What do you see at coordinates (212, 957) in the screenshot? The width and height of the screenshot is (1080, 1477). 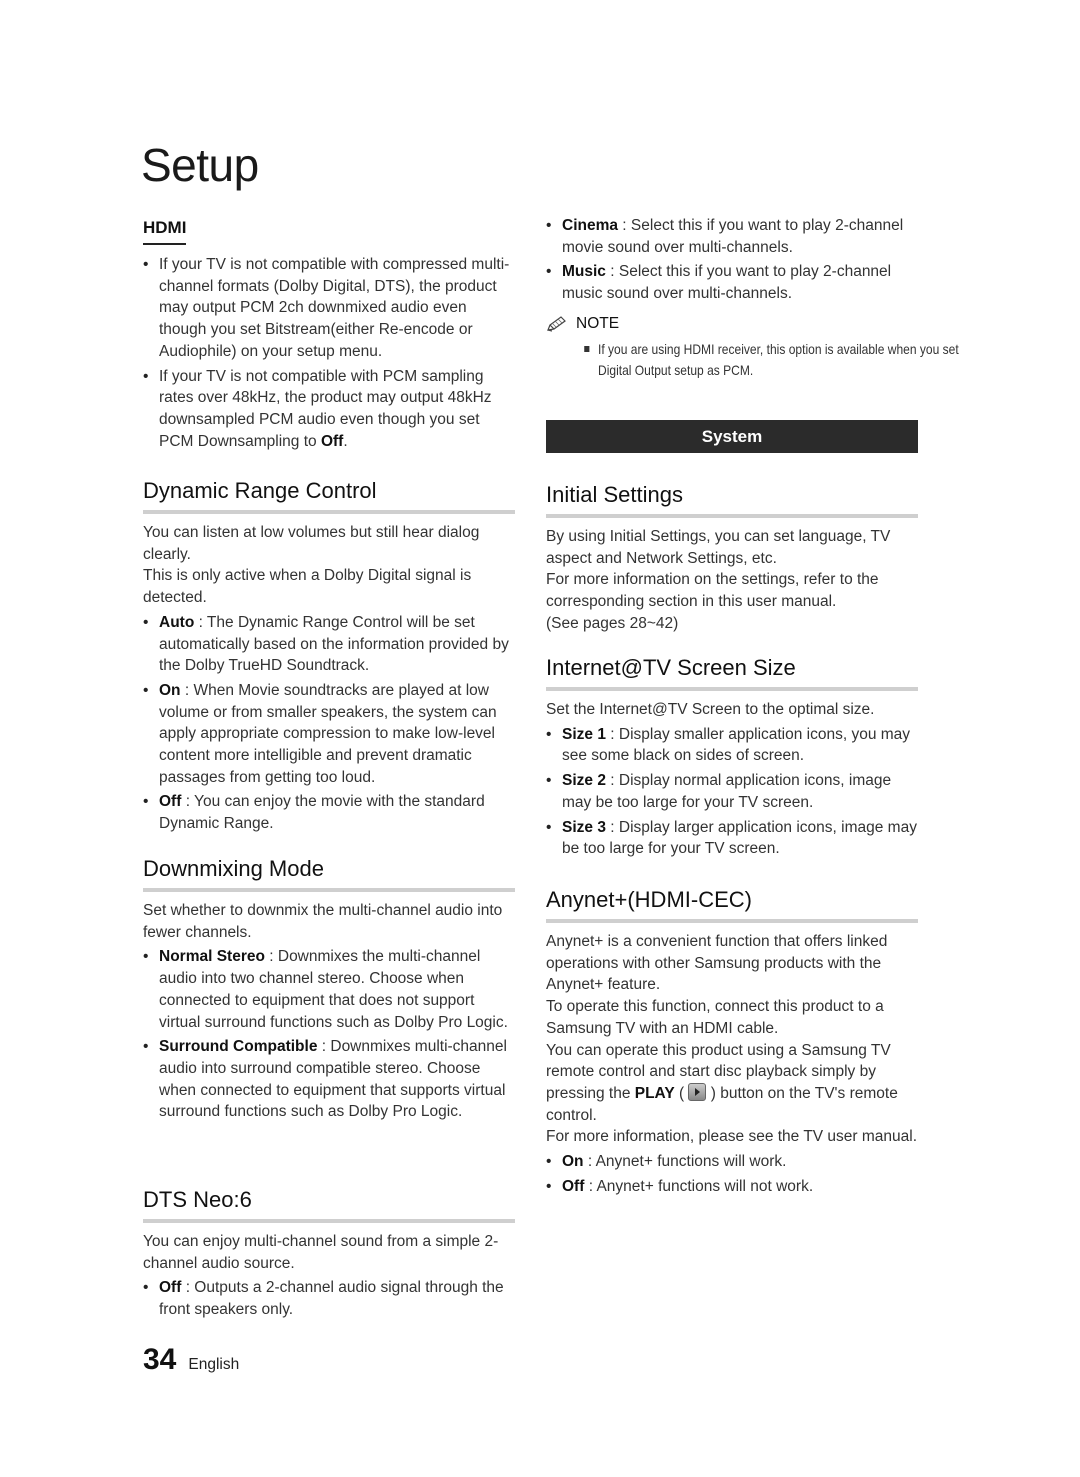 I see `item-term: Normal Stereo` at bounding box center [212, 957].